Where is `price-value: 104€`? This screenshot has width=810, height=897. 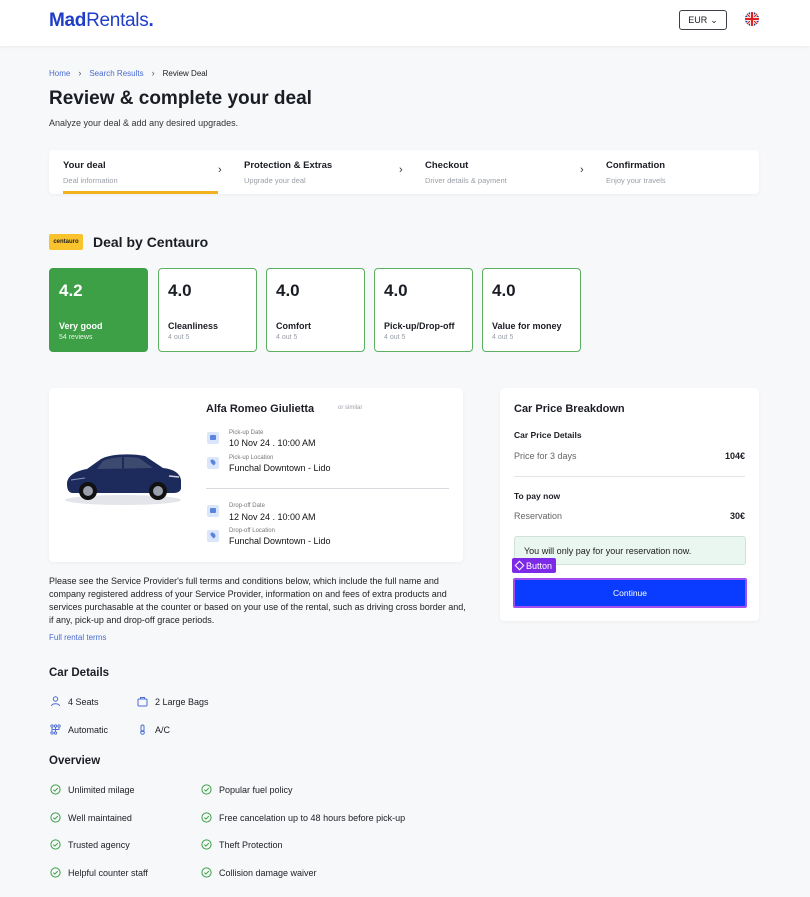
price-value: 104€ is located at coordinates (734, 456).